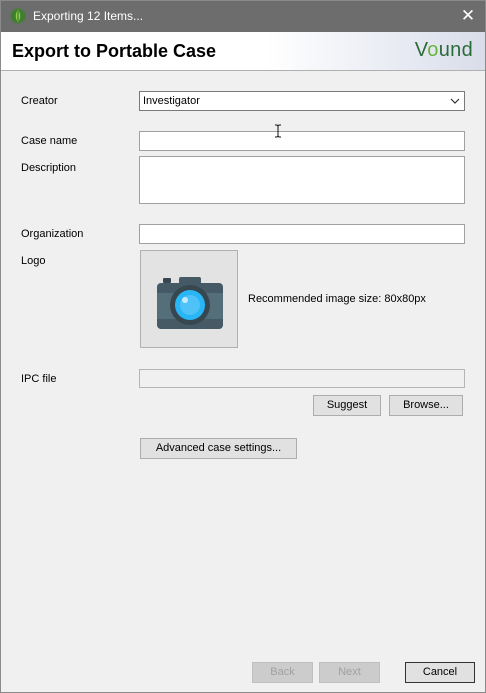  Describe the element at coordinates (49, 141) in the screenshot. I see `case-name-label: Case name` at that location.